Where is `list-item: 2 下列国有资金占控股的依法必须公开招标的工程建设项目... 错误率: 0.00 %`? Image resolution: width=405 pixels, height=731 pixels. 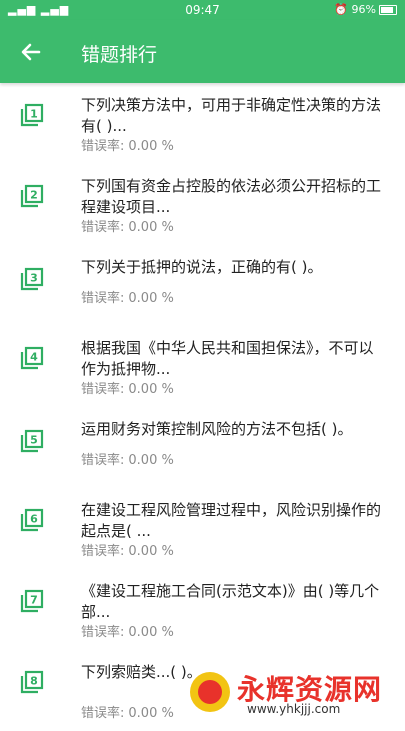 list-item: 2 下列国有资金占控股的依法必须公开招标的工程建设项目... 错误率: 0.00 % is located at coordinates (202, 204).